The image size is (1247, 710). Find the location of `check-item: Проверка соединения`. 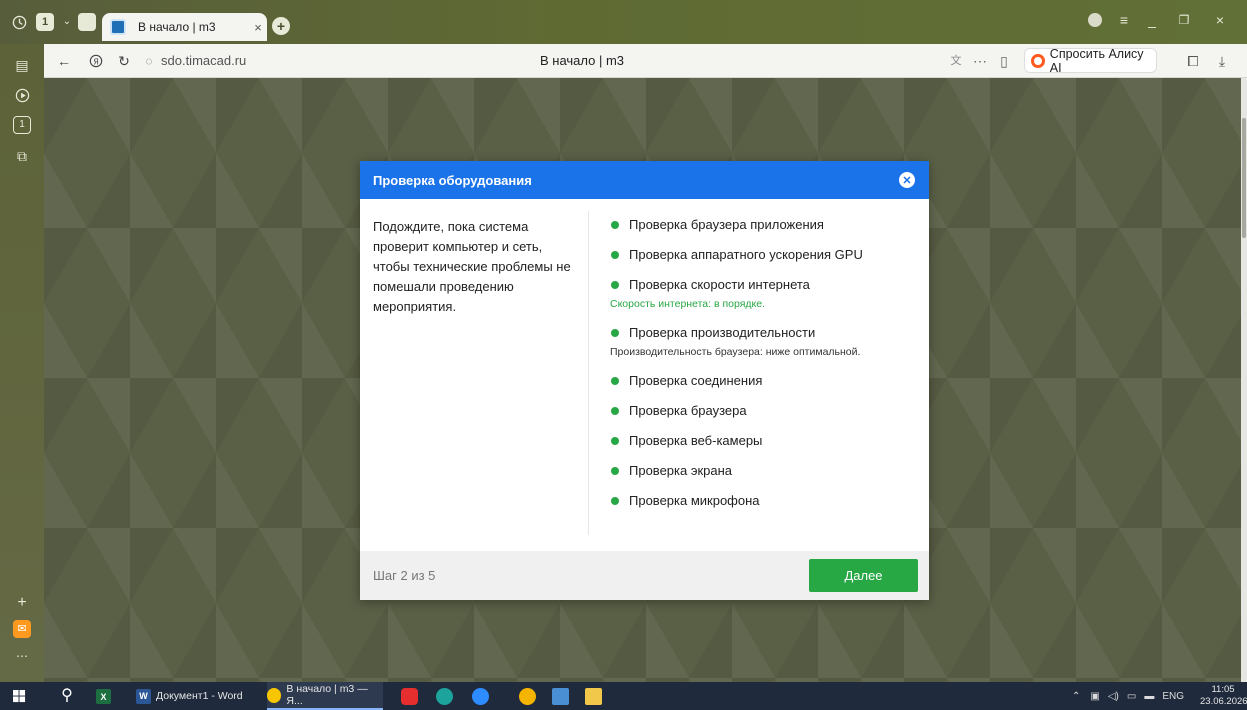

check-item: Проверка соединения is located at coordinates (765, 381).